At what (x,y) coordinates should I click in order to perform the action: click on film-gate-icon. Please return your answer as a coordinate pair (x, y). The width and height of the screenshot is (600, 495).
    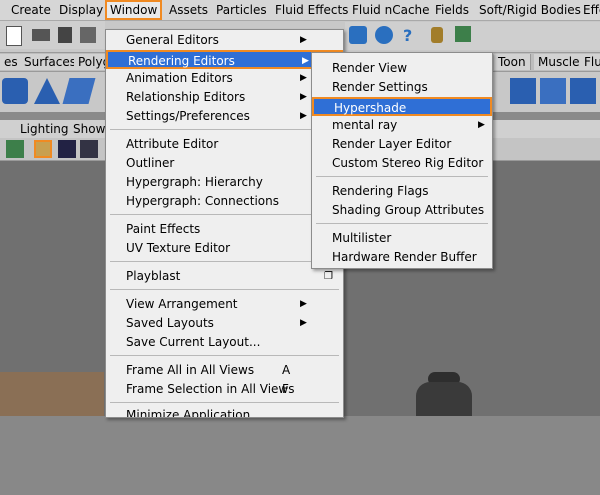
    Looking at the image, I should click on (67, 149).